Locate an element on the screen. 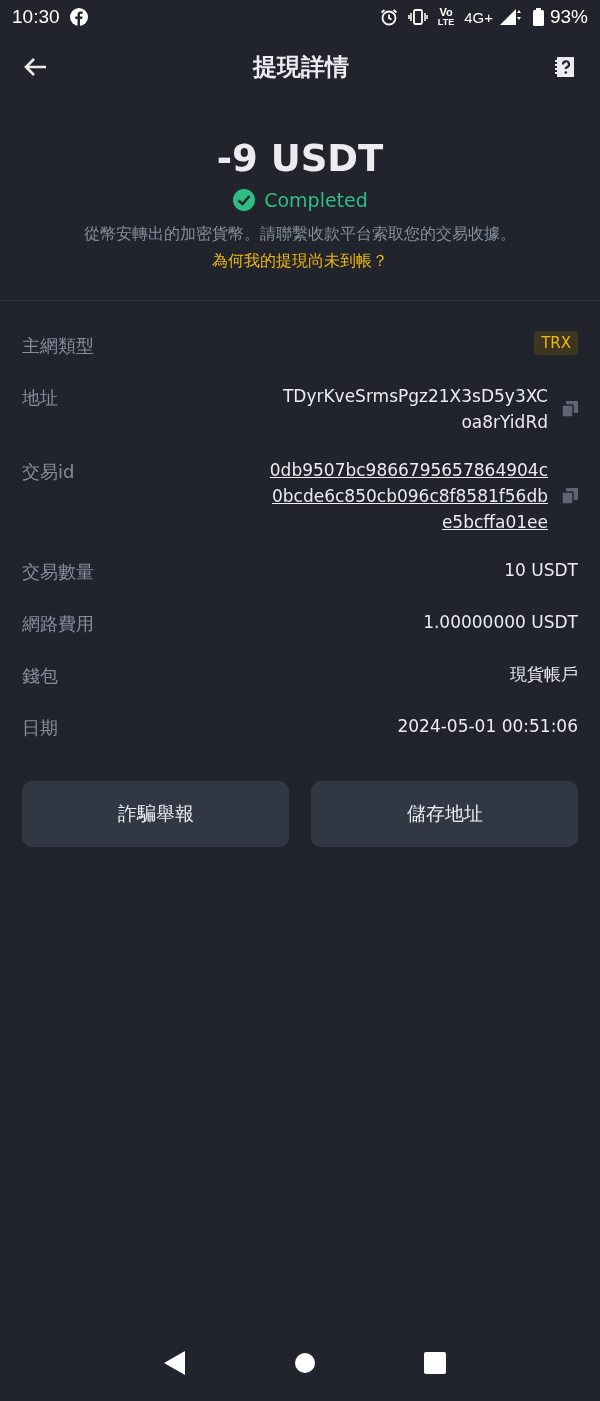 The width and height of the screenshot is (600, 1401). detail-value: TDyrKveSrmsPgz21X3sD5y3XC is located at coordinates (415, 396).